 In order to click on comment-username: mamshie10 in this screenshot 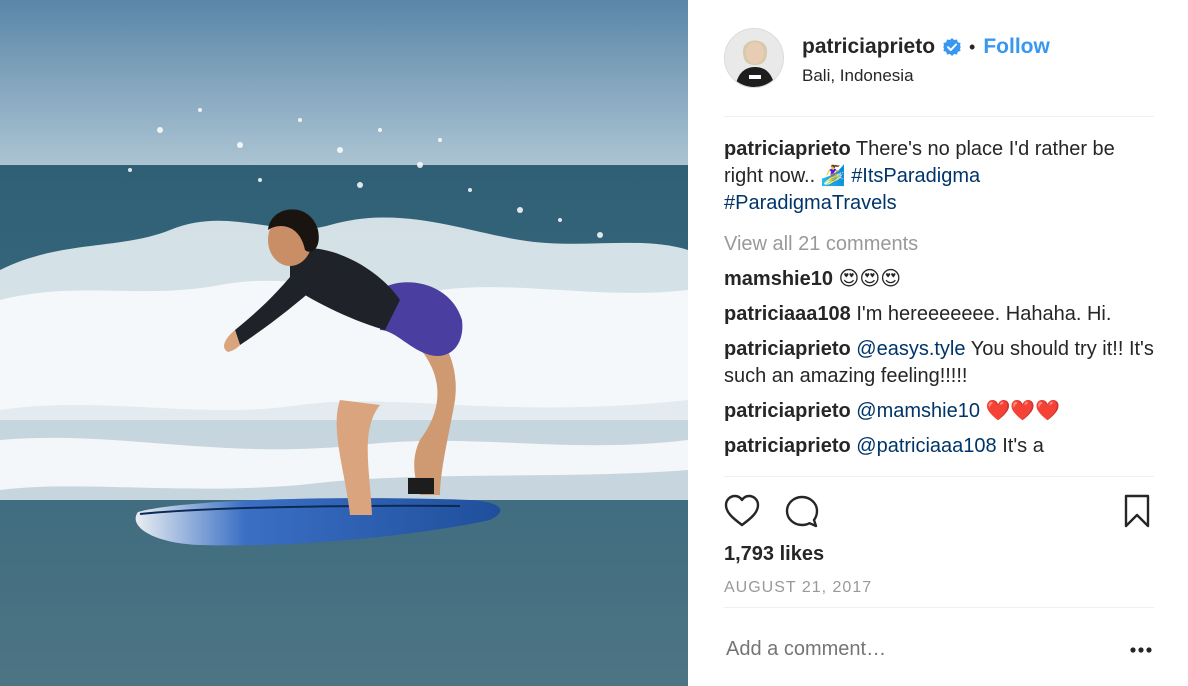, I will do `click(778, 279)`.